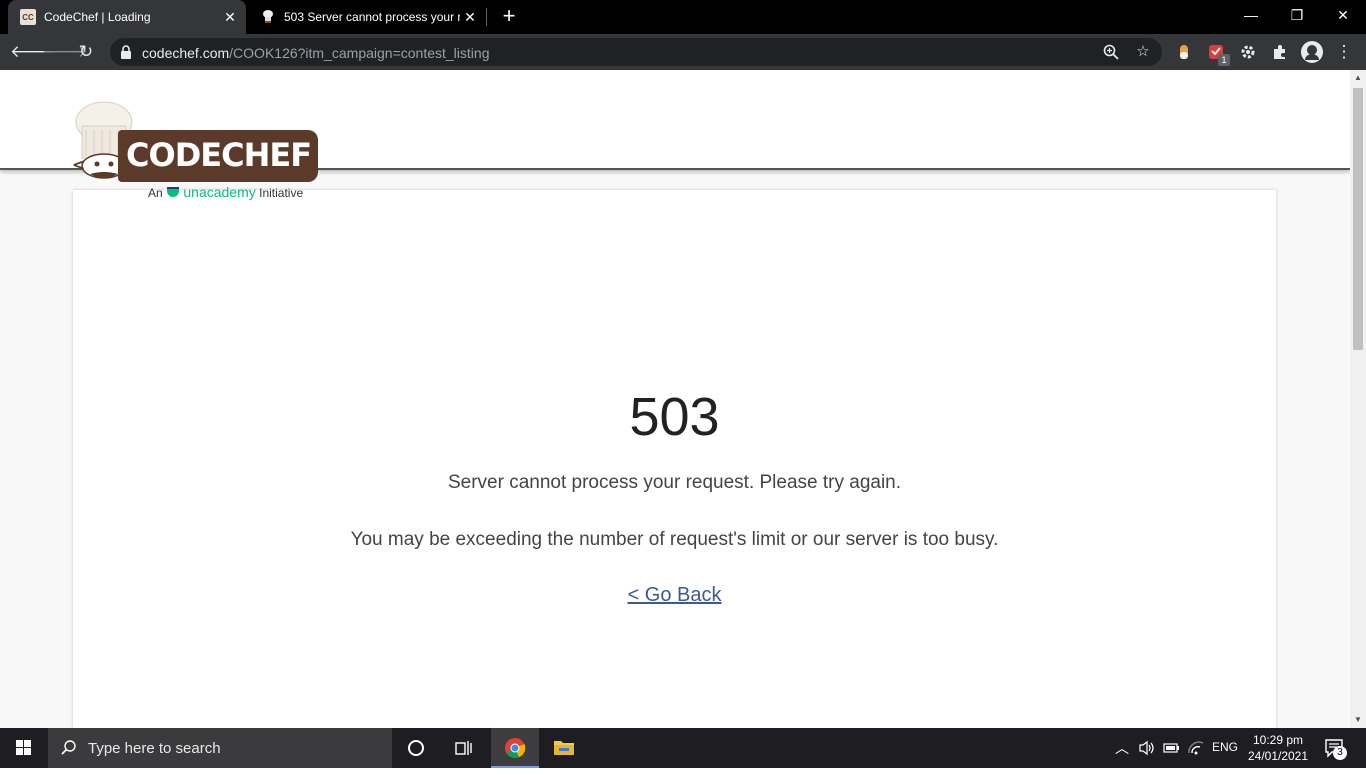 This screenshot has height=775, width=1366. I want to click on notification-count-badge: 3, so click(1340, 753).